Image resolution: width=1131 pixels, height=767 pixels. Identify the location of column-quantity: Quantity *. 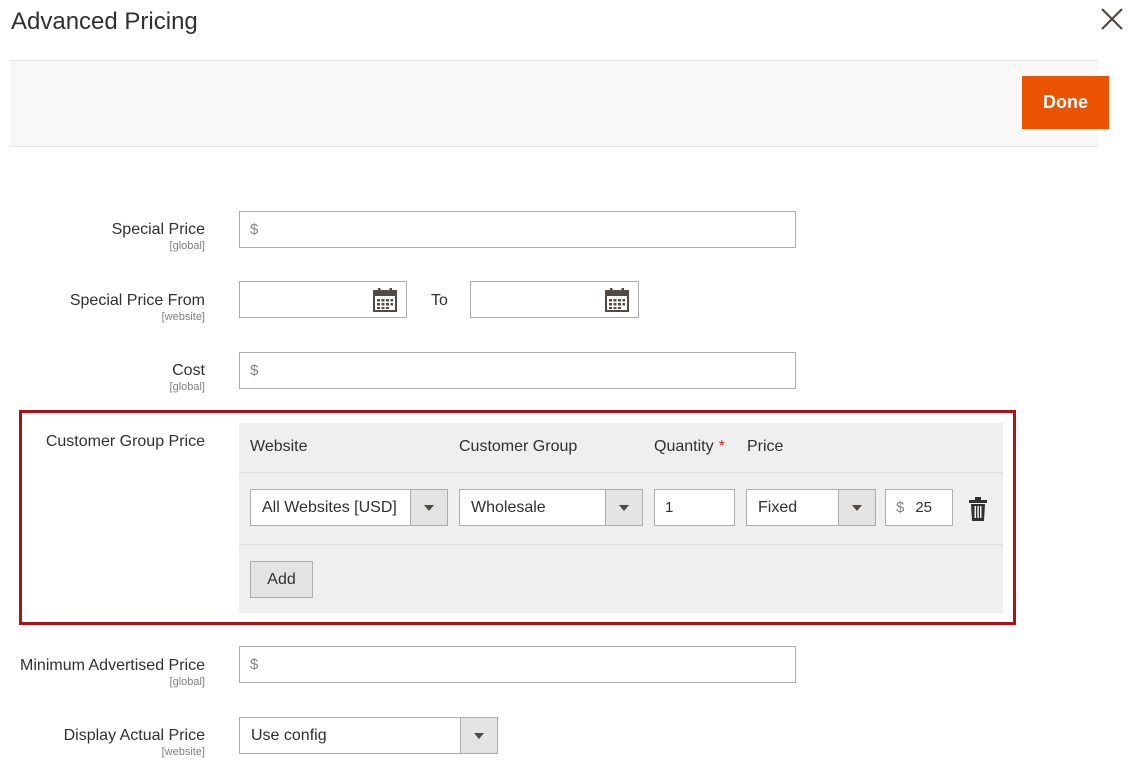
(689, 447).